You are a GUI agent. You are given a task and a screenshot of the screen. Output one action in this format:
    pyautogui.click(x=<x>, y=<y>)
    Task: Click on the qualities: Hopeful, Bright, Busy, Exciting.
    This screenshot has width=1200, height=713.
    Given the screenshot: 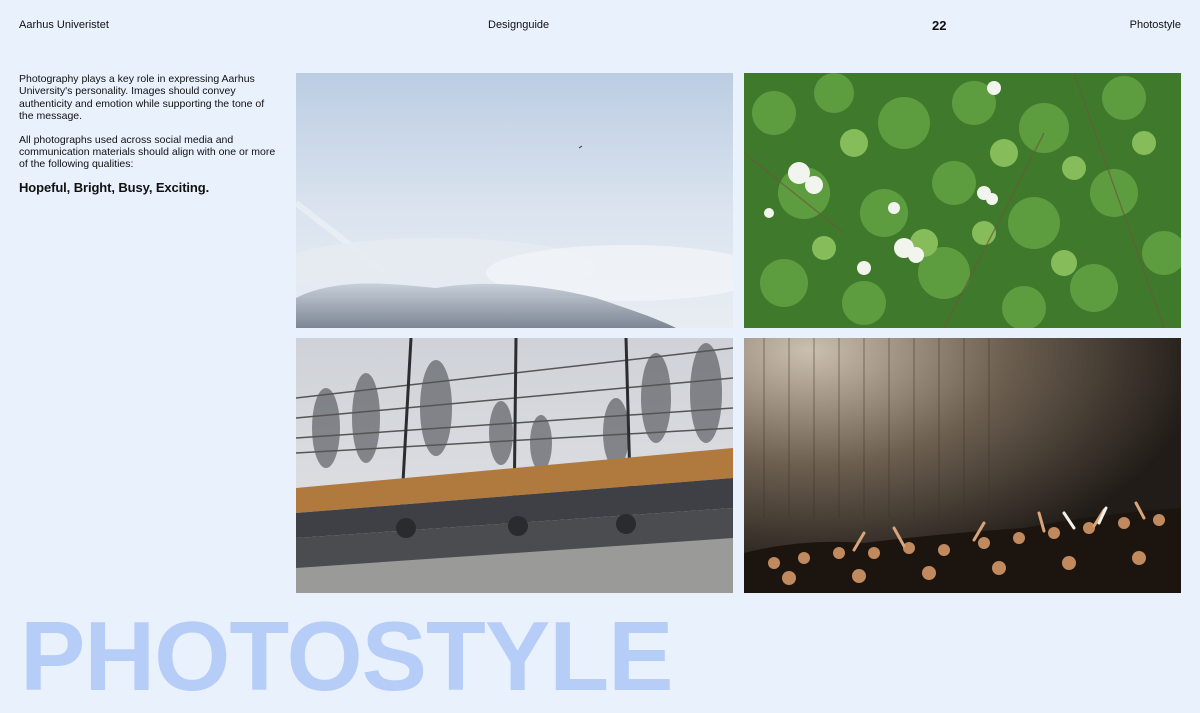 What is the action you would take?
    pyautogui.click(x=114, y=187)
    